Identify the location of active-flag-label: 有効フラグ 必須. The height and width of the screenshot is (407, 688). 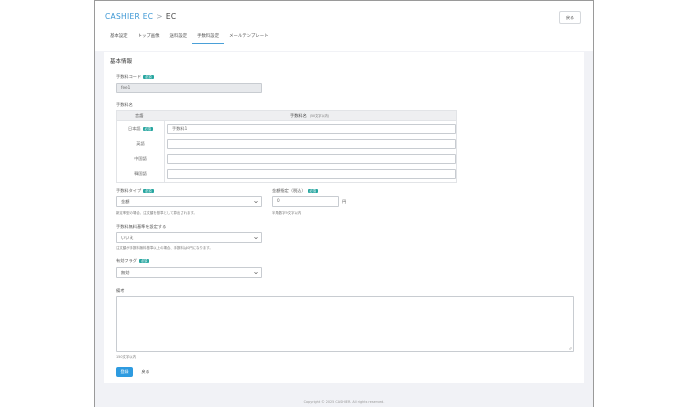
(133, 261).